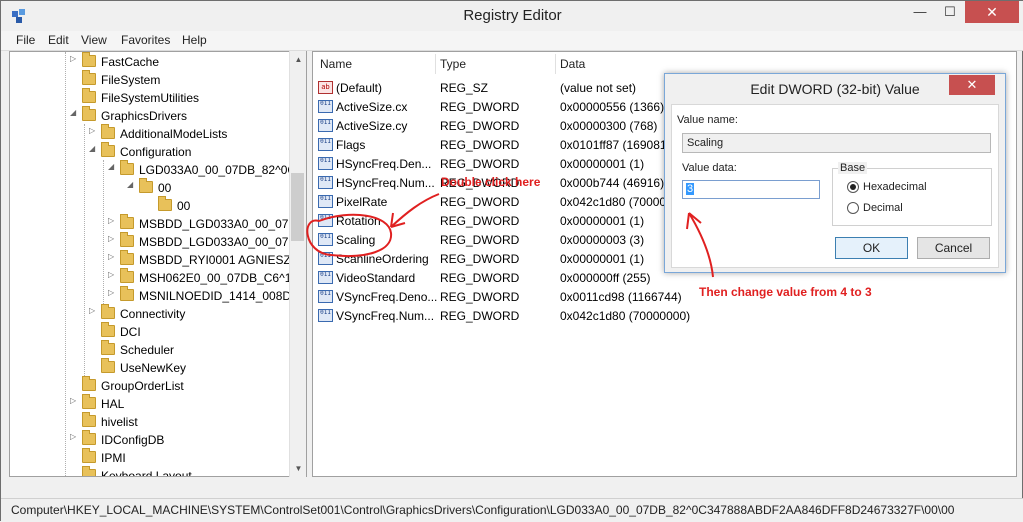  I want to click on minimize-button: —, so click(920, 12).